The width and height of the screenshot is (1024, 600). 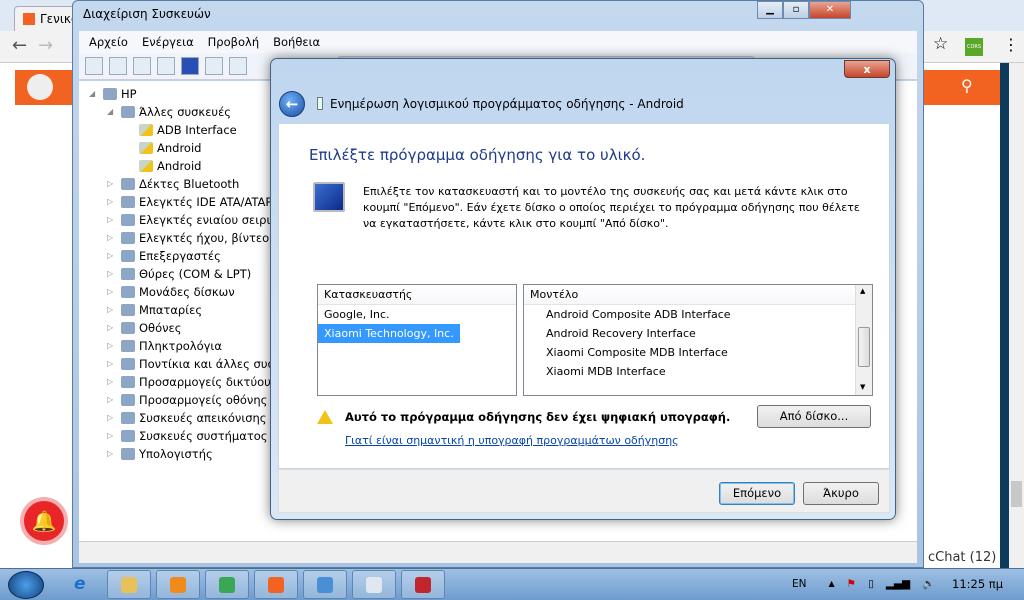 What do you see at coordinates (190, 66) in the screenshot?
I see `help-icon` at bounding box center [190, 66].